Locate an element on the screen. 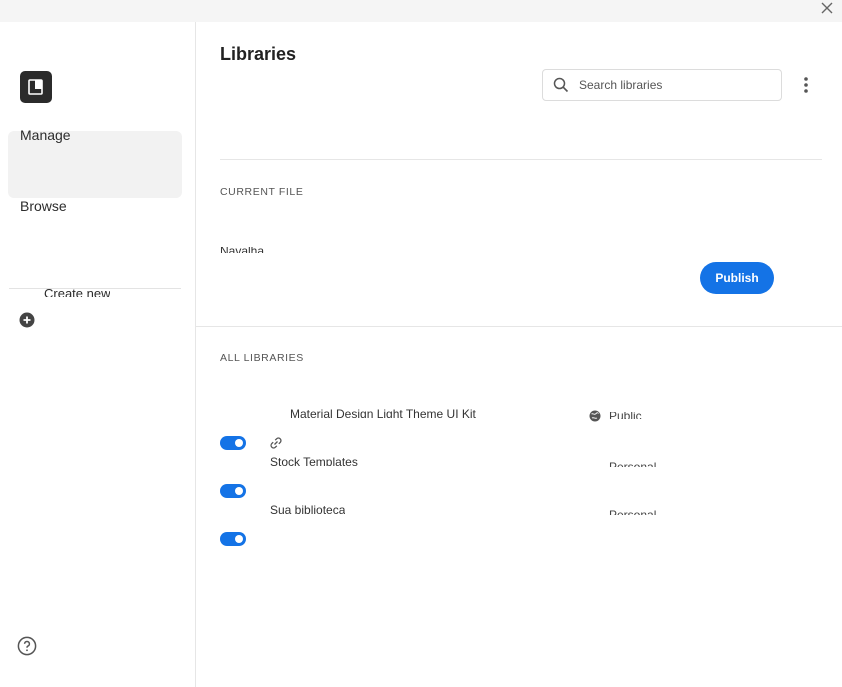 This screenshot has width=842, height=687. help-icon is located at coordinates (27, 646).